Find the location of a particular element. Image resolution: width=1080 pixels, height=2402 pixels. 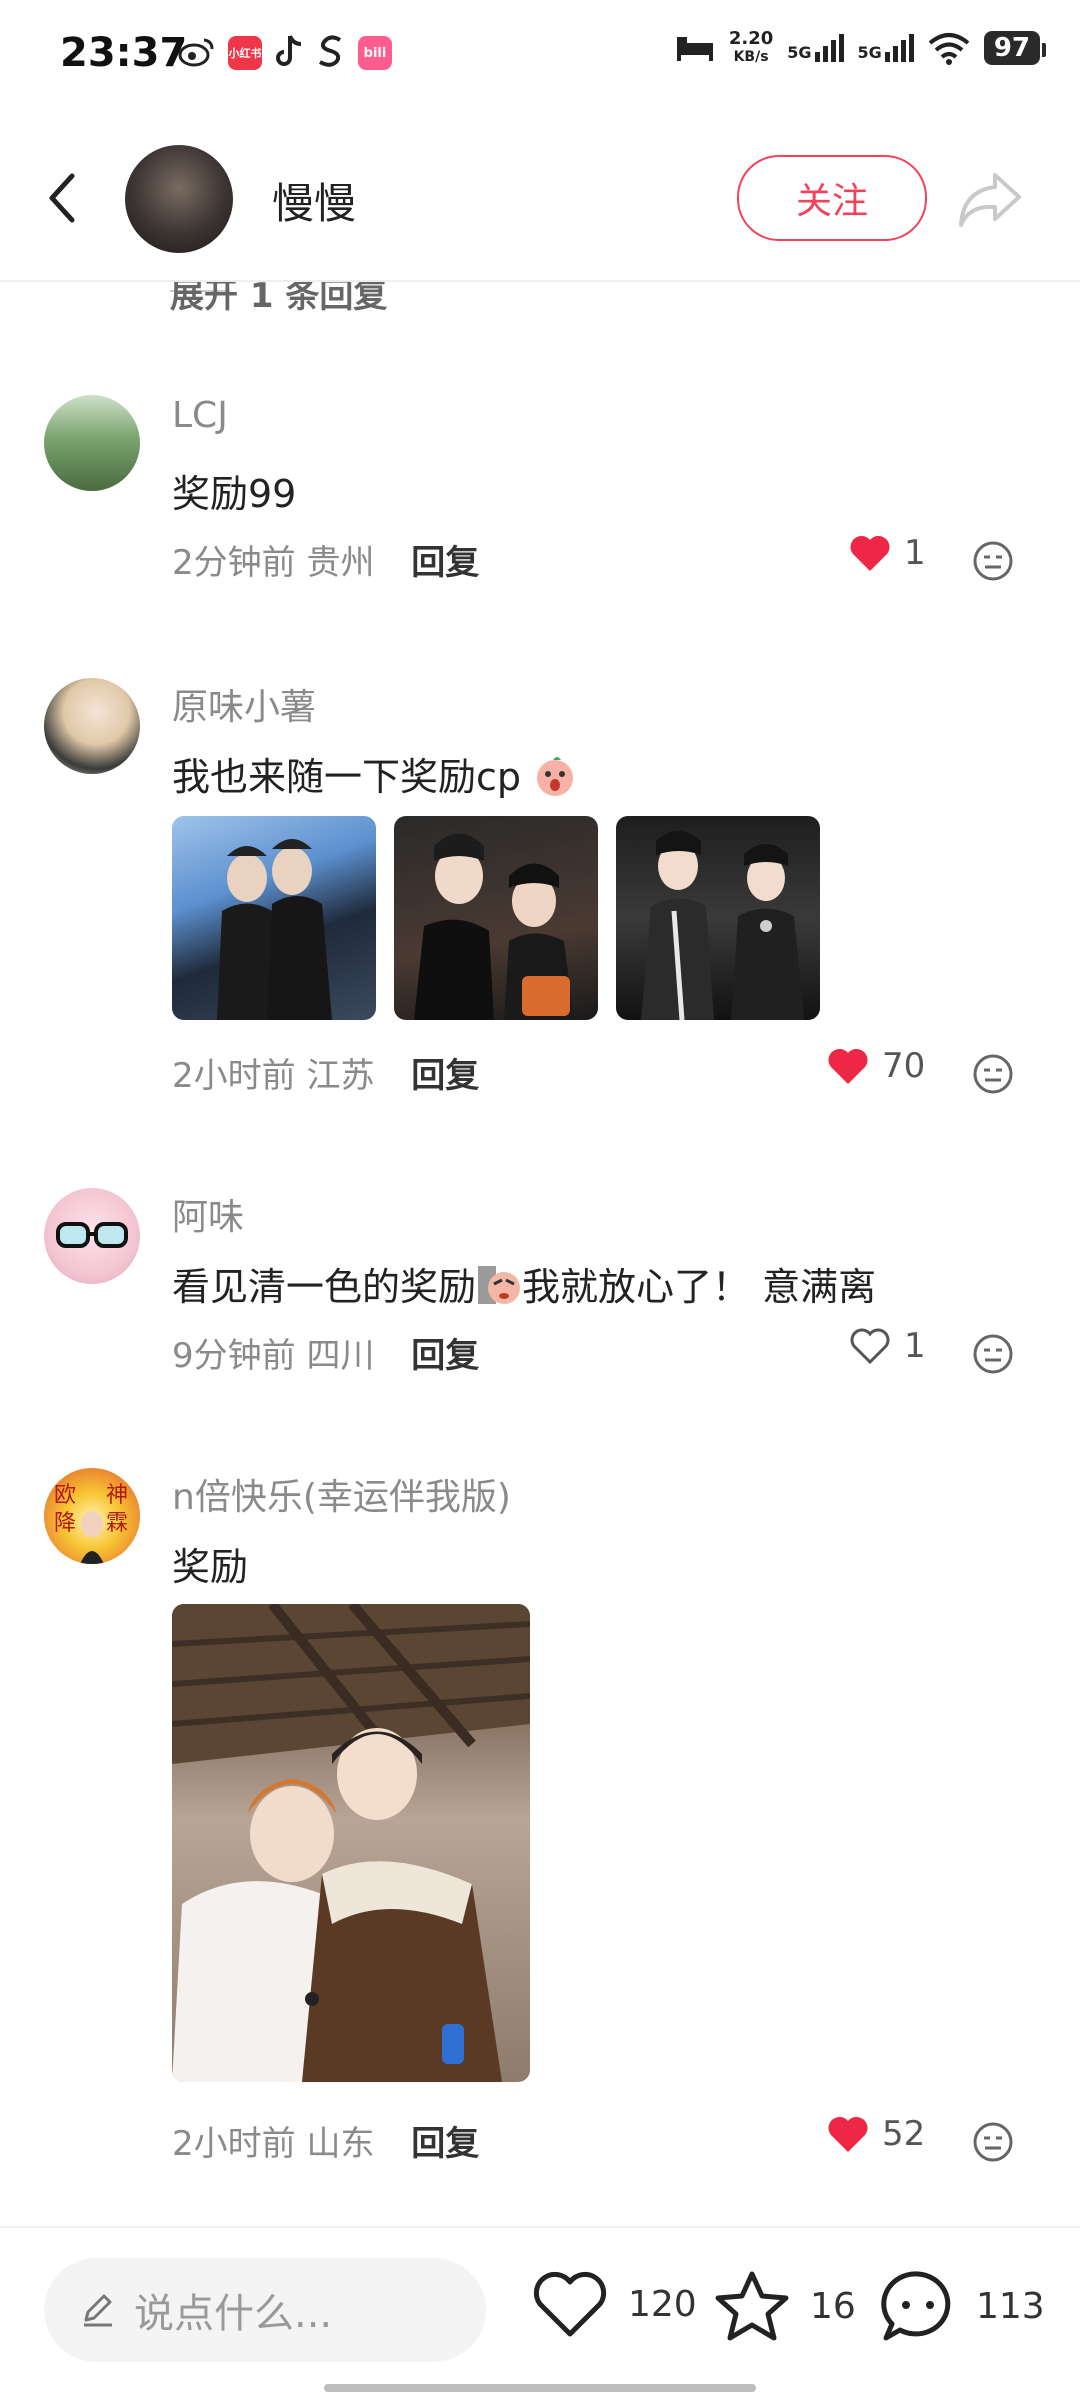

favorite-button: 16 is located at coordinates (784, 2306).